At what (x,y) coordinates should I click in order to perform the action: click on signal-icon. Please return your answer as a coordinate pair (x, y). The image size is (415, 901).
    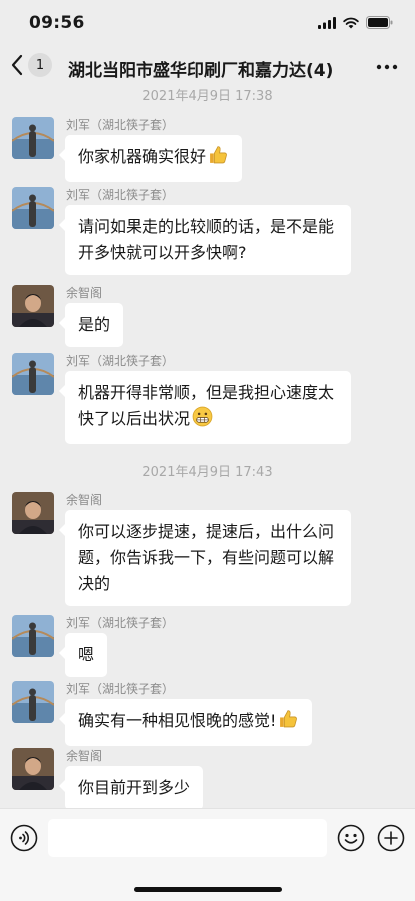
    Looking at the image, I should click on (327, 22).